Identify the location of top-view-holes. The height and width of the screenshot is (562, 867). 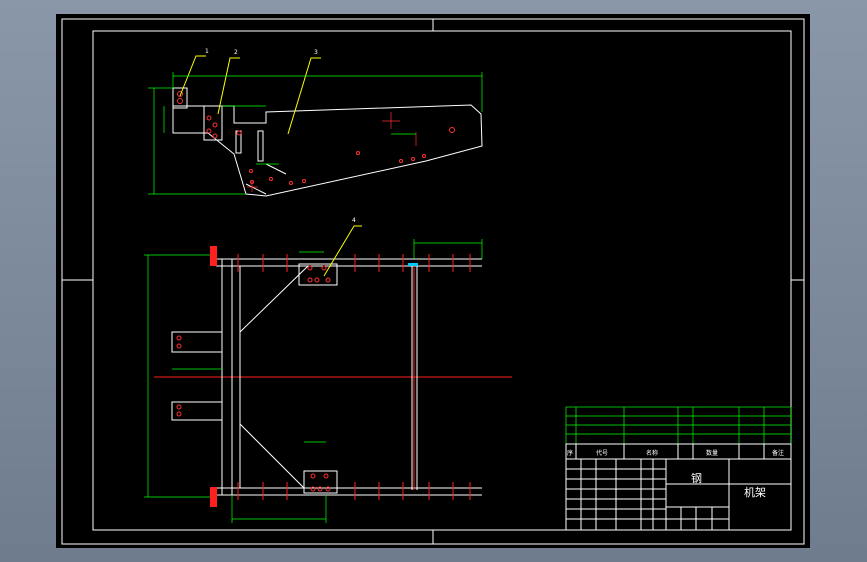
(316, 138).